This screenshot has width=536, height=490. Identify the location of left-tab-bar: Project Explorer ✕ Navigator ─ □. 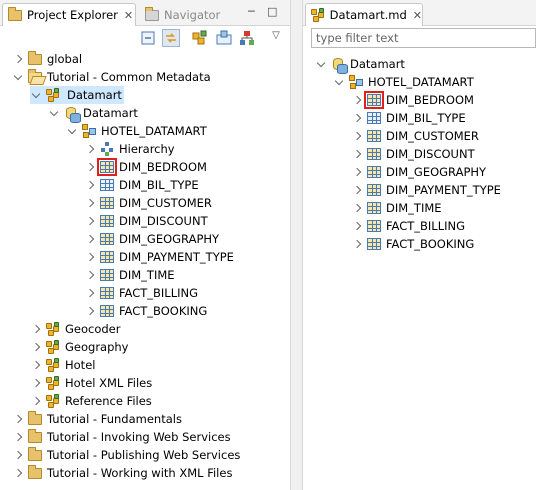
(145, 13).